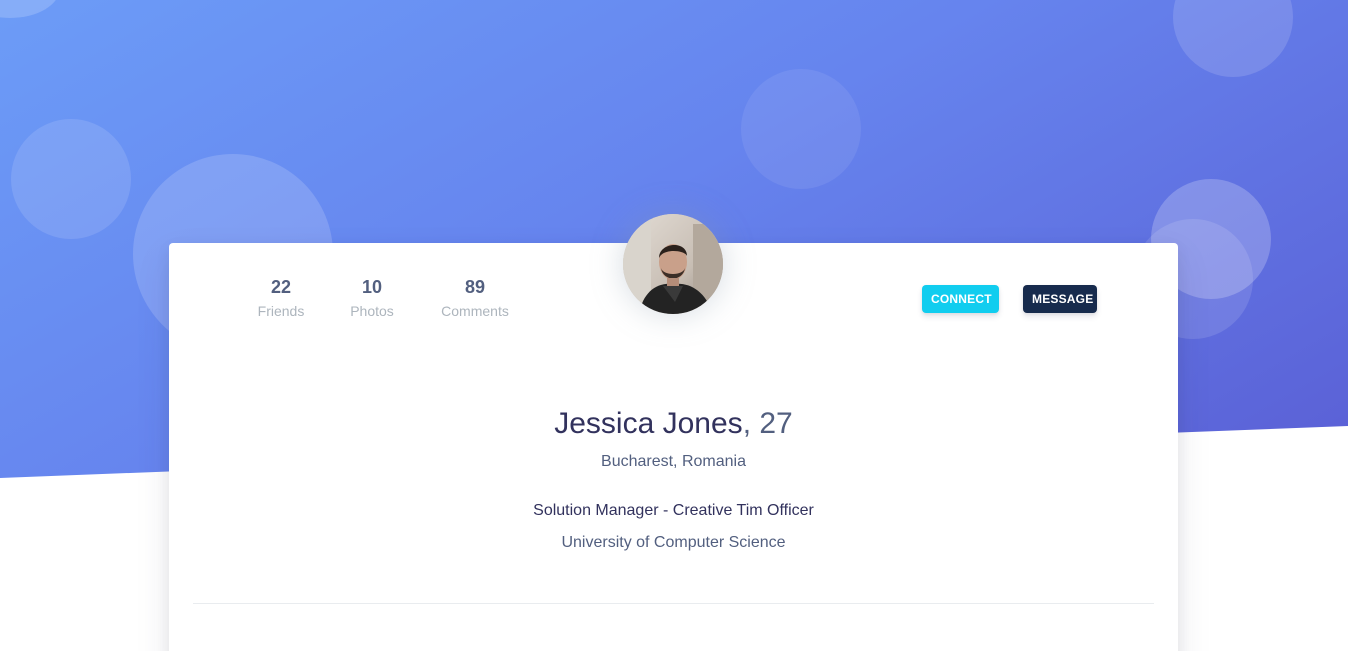 Image resolution: width=1348 pixels, height=651 pixels. I want to click on profile-heading: Jessica Jones, 27, so click(673, 424).